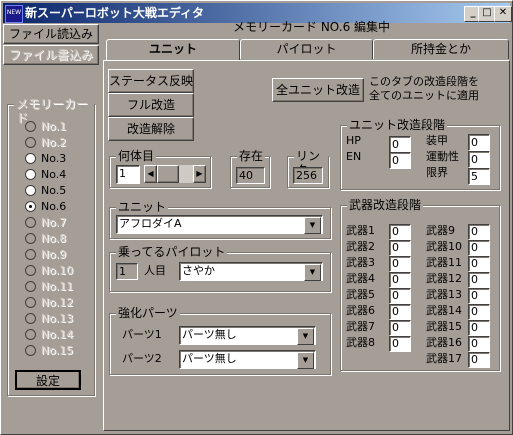  I want to click on memory-slot-label: No.4, so click(54, 174).